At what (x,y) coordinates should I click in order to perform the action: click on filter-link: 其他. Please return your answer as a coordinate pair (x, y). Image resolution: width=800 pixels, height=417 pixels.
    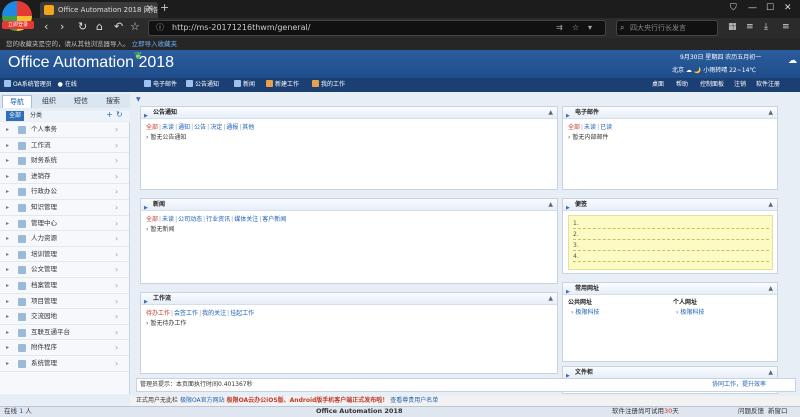
    Looking at the image, I should click on (248, 127).